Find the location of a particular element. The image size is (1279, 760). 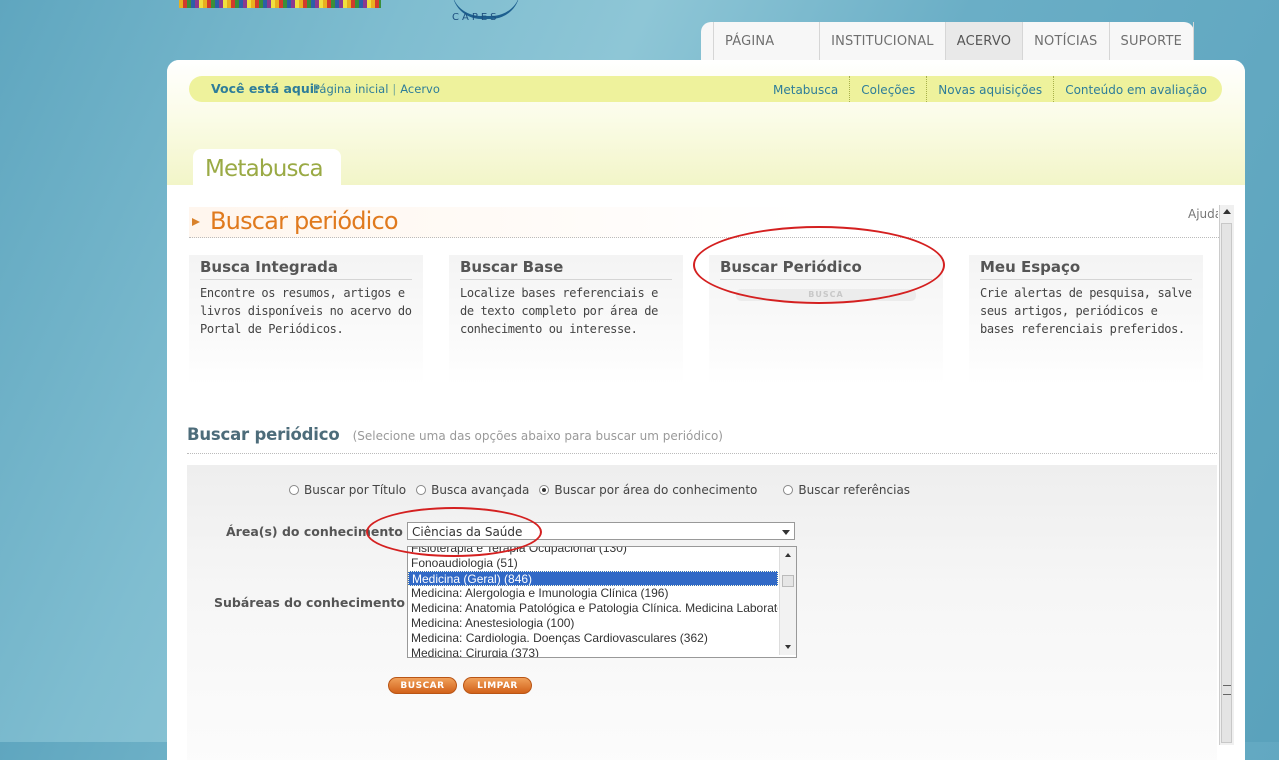

radio-buscar-titulo: Buscar por Título is located at coordinates (347, 490).